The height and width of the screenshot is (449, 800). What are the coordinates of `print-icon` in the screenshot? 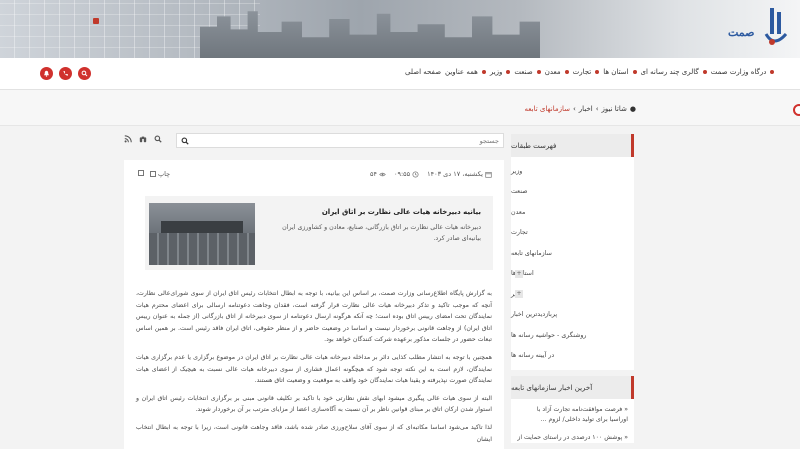 It's located at (153, 174).